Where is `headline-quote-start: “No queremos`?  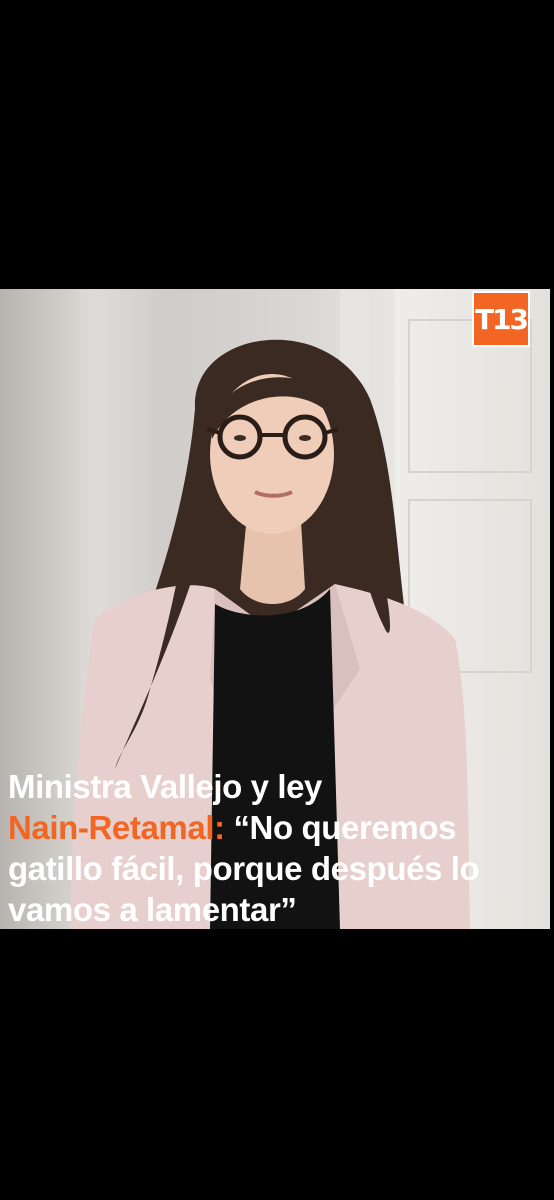
headline-quote-start: “No queremos is located at coordinates (340, 827).